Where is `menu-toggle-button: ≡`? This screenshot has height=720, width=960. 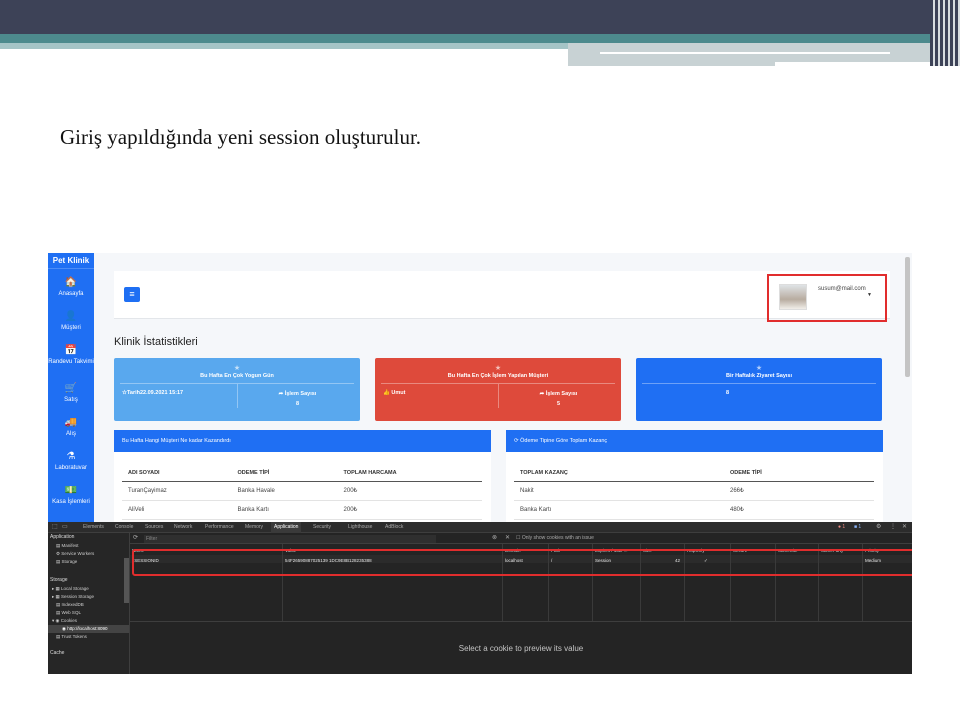
menu-toggle-button: ≡ is located at coordinates (132, 294).